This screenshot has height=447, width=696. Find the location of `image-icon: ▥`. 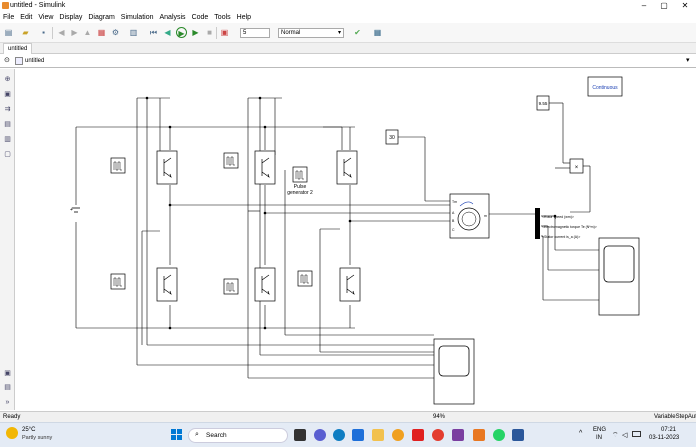

image-icon: ▥ is located at coordinates (7, 139).